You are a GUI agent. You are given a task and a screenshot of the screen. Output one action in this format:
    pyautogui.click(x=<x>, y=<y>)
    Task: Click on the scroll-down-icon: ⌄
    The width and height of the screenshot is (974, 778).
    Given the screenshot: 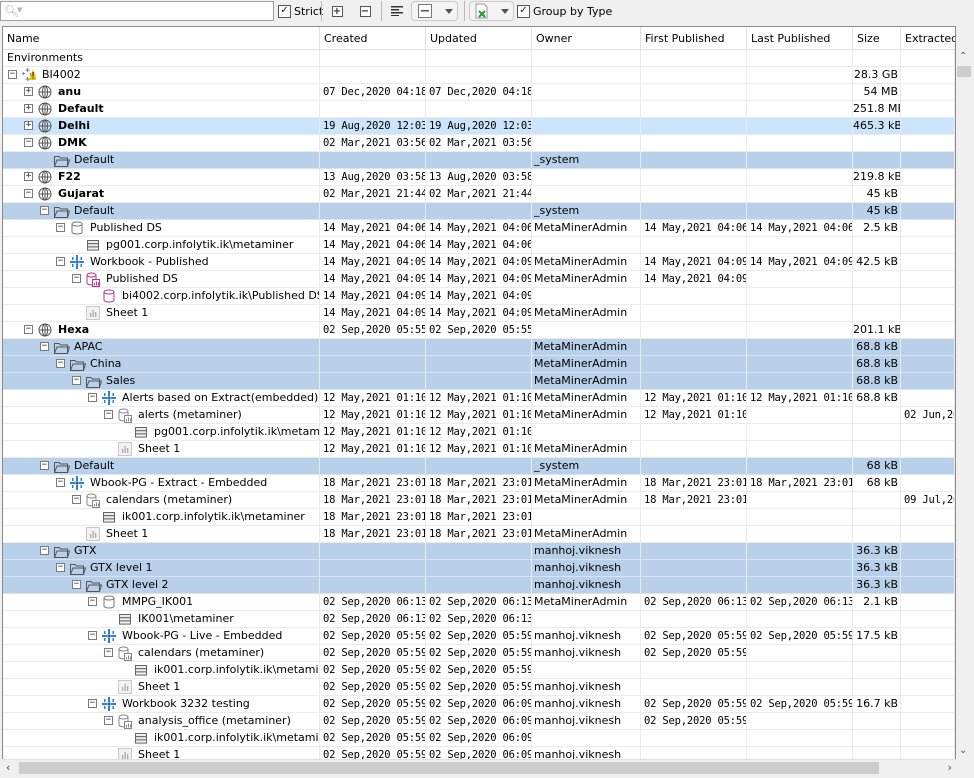 What is the action you would take?
    pyautogui.click(x=963, y=750)
    